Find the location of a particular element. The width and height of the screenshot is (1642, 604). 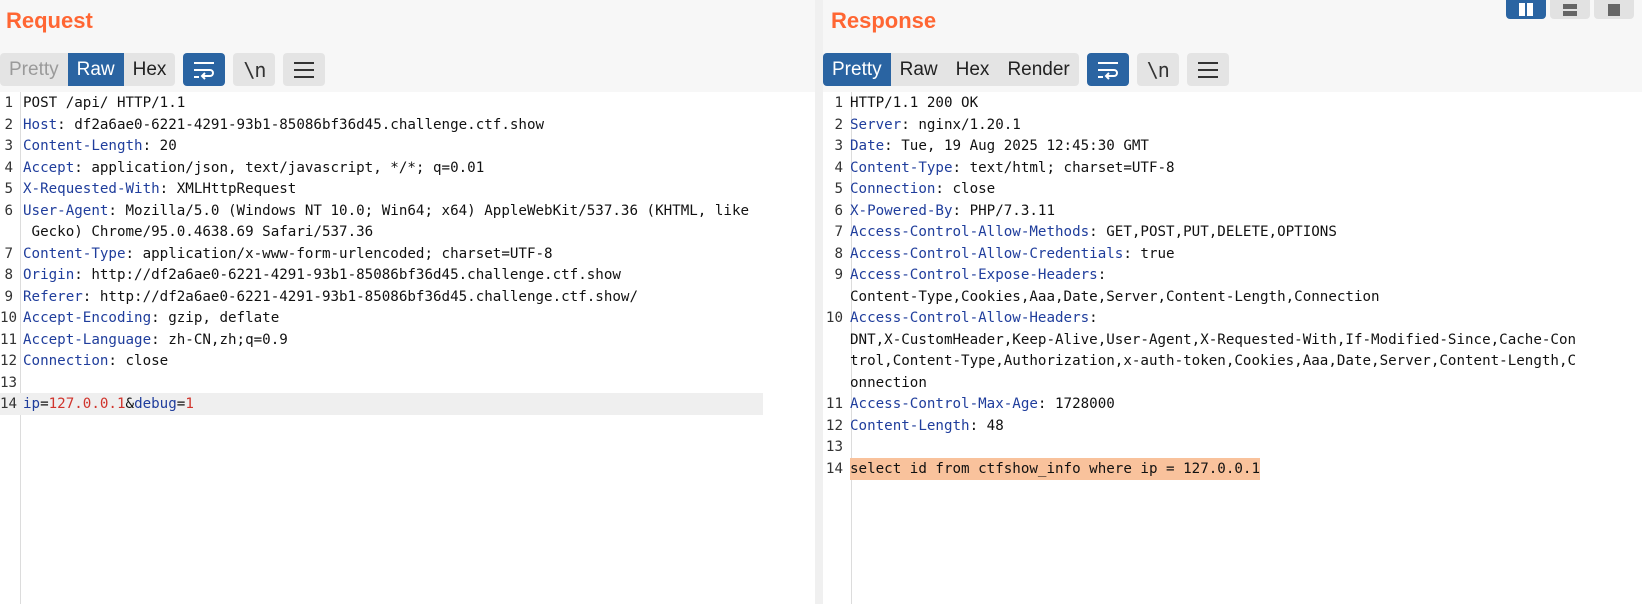

response-line-number: 6 is located at coordinates (838, 210).